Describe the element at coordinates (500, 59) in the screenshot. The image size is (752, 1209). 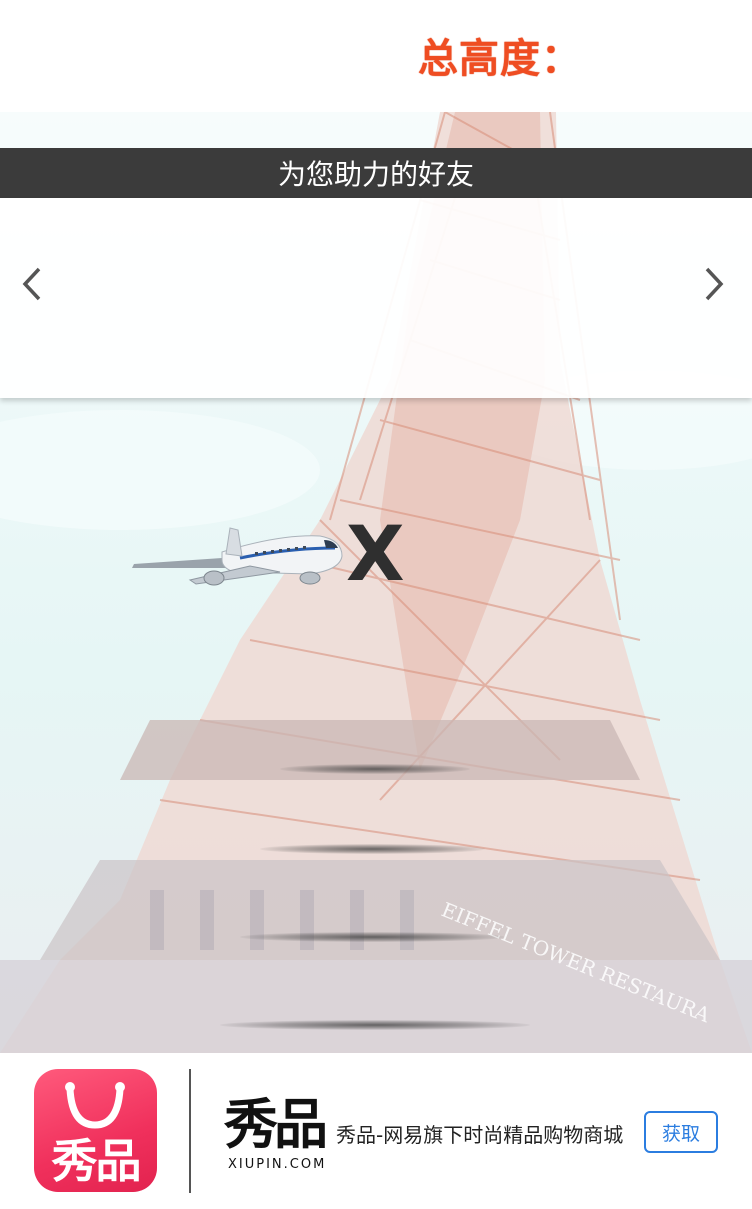
I see `total-height-label: 总高度：` at that location.